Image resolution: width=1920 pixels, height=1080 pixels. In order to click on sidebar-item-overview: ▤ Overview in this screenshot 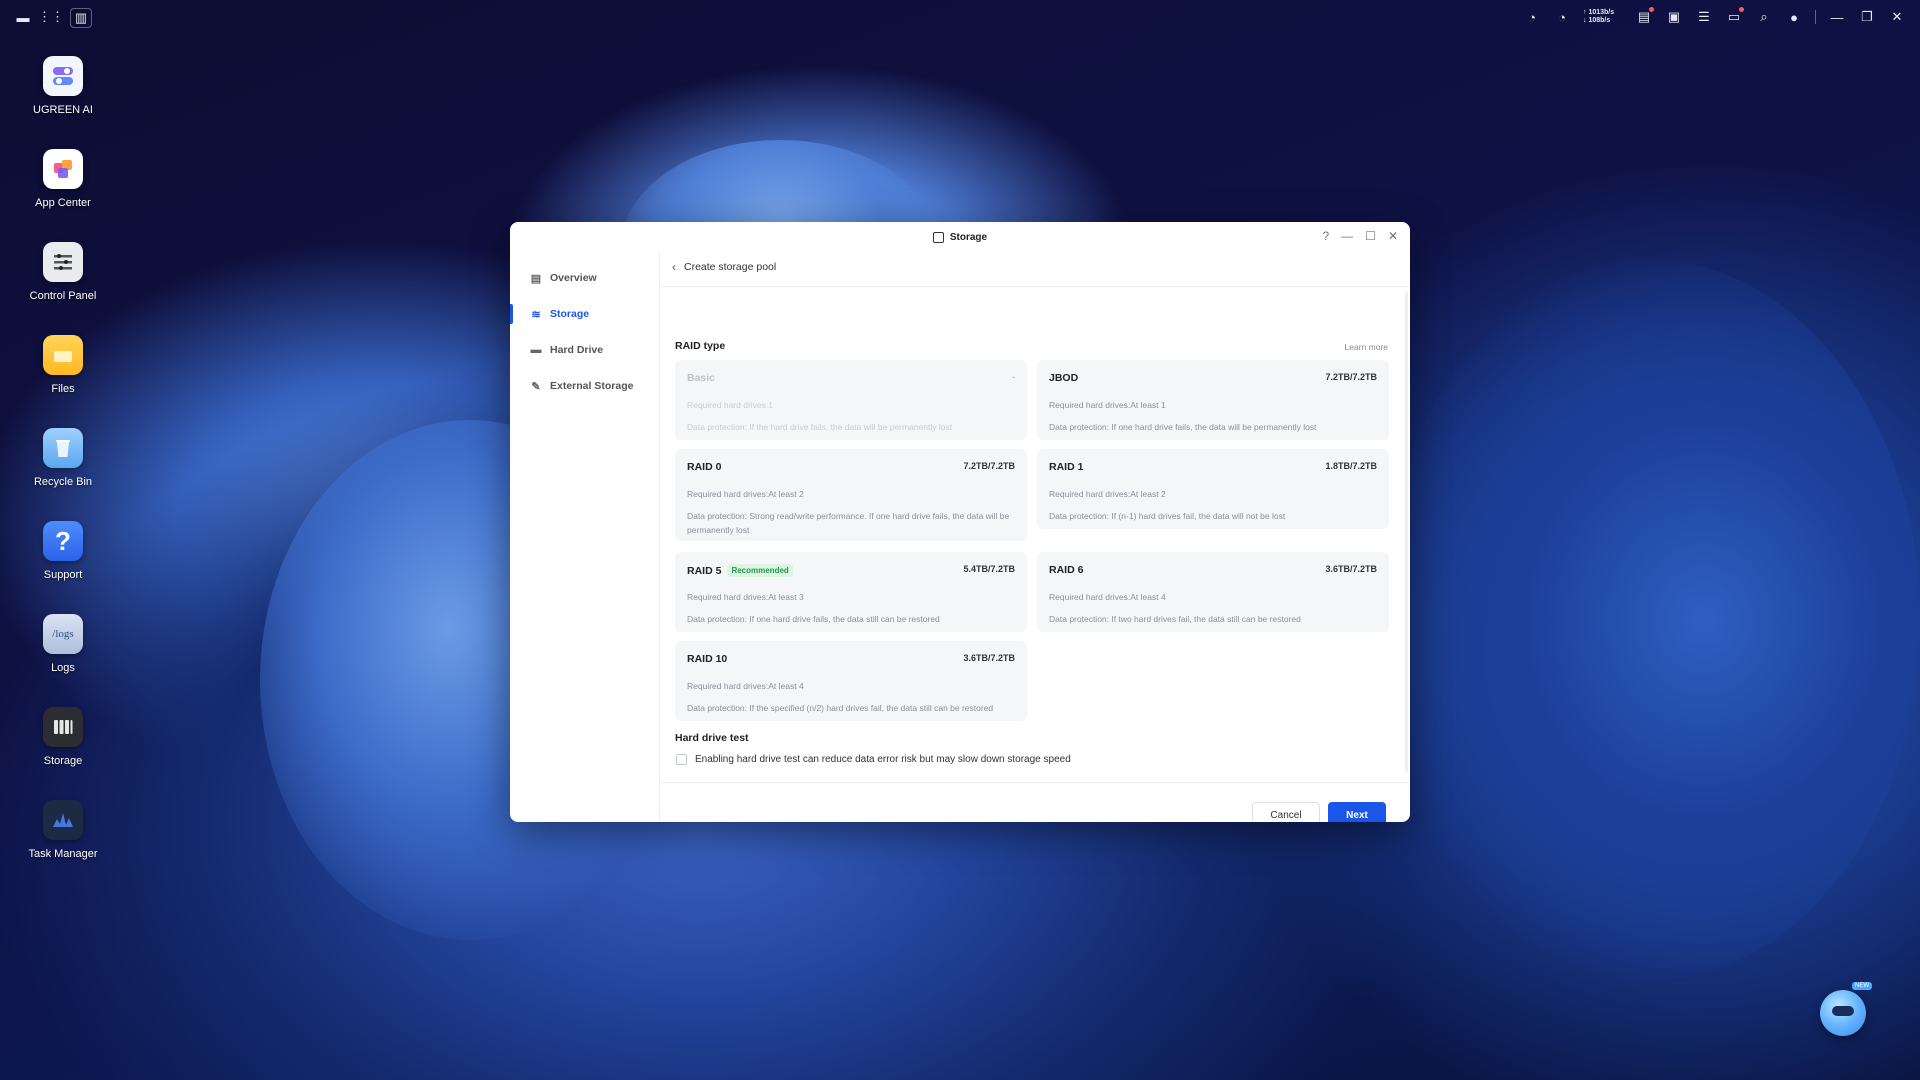, I will do `click(585, 278)`.